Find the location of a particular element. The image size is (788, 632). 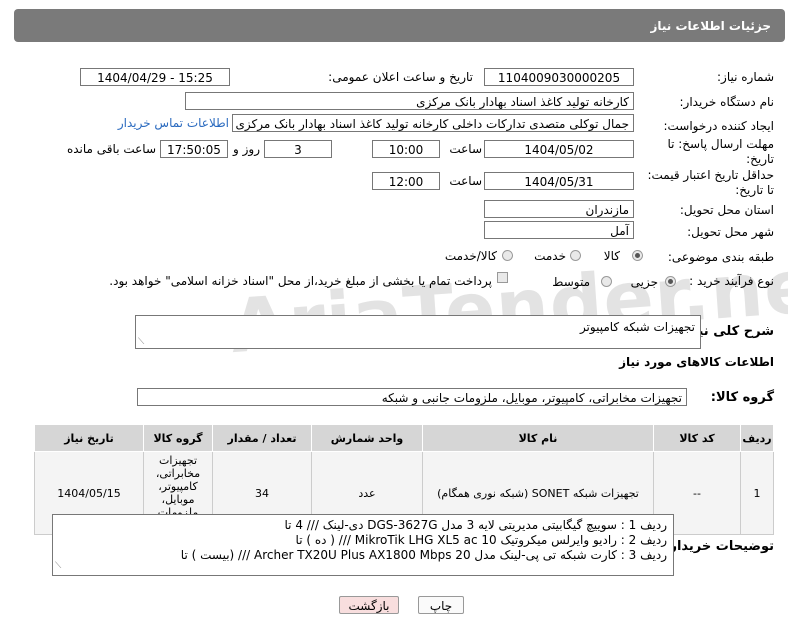

page-header: جزئیات اطلاعات نیاز is located at coordinates (399, 25).